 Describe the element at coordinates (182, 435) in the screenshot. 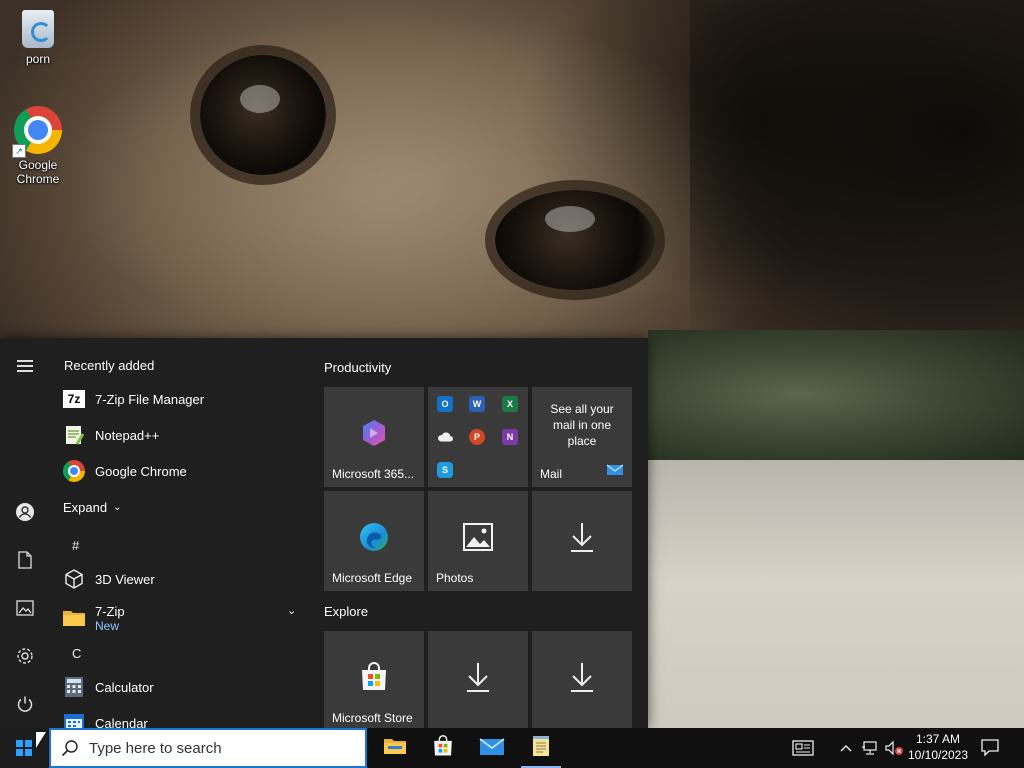

I see `app-notepadpp: Notepad++` at that location.